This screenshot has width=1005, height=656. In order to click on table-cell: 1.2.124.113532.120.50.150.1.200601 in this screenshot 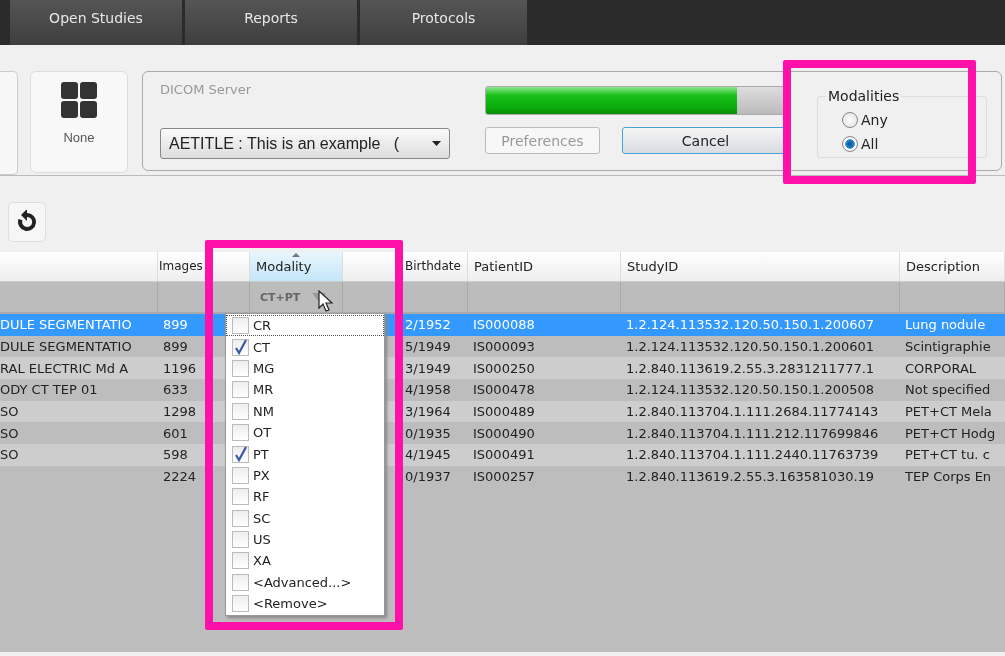, I will do `click(750, 347)`.